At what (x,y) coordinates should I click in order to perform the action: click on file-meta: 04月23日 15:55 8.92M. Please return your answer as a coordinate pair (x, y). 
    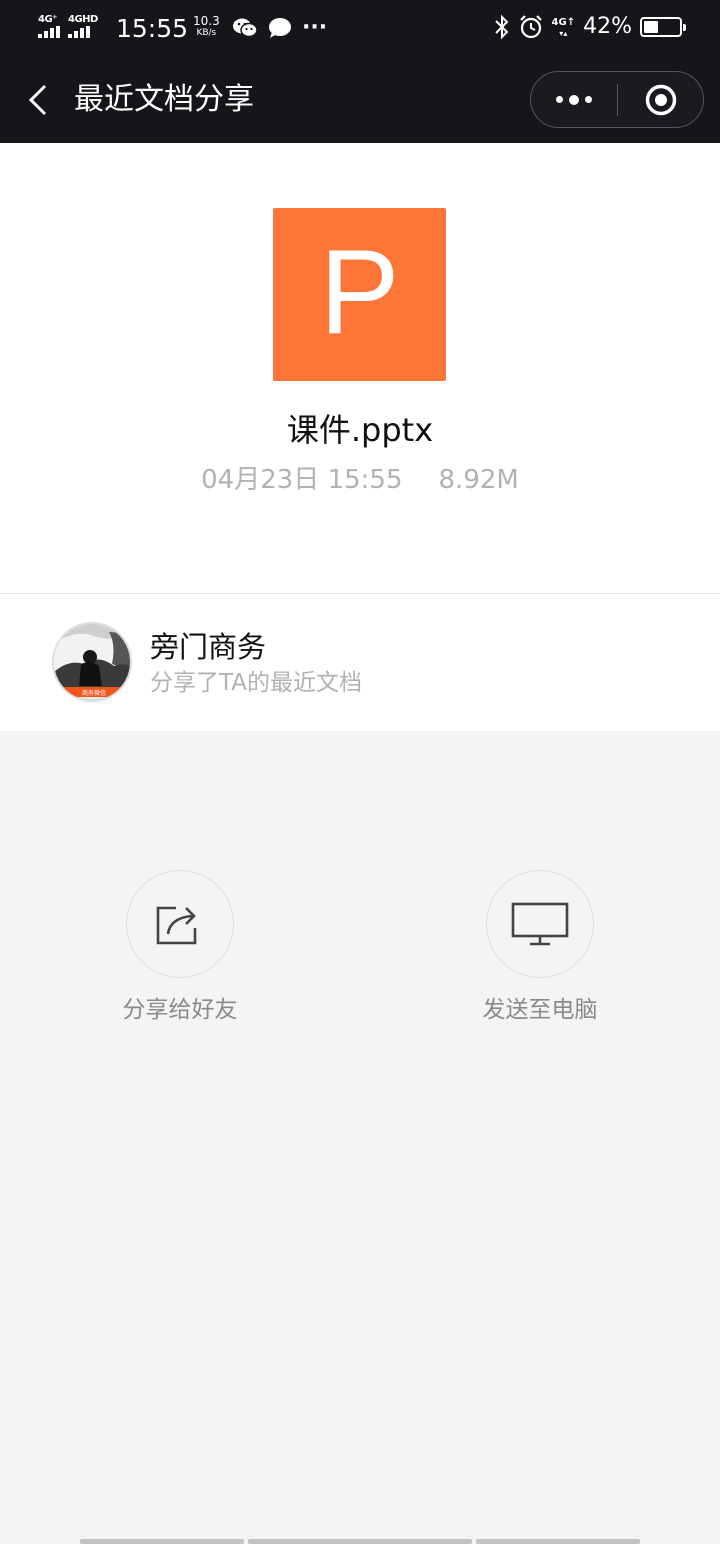
    Looking at the image, I should click on (360, 480).